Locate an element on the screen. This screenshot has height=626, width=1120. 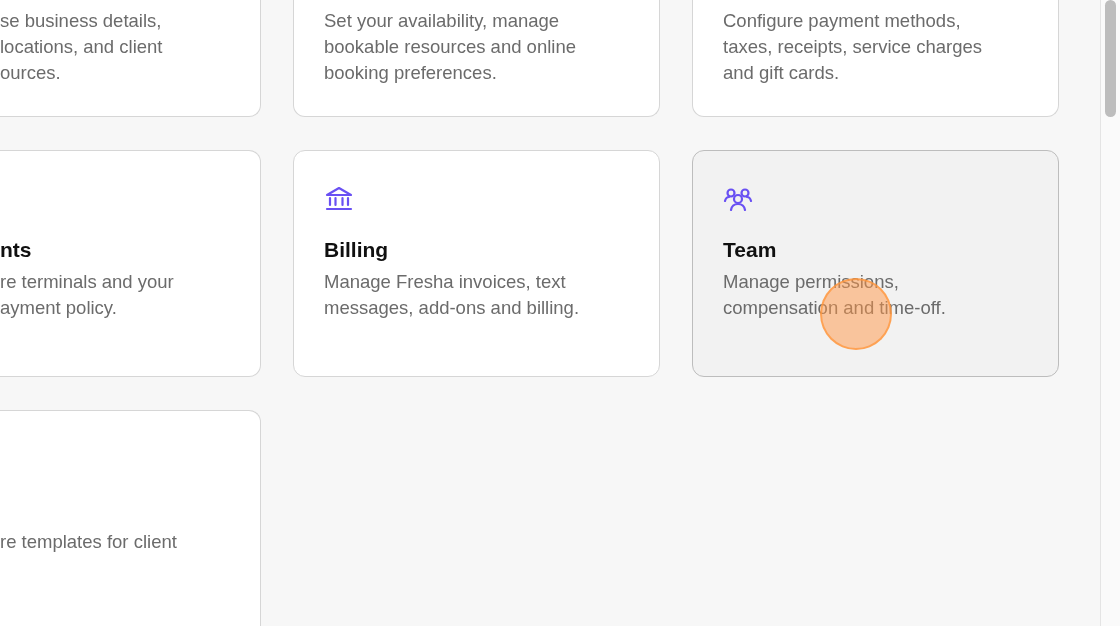
card-description: re terminals and your is located at coordinates (87, 282).